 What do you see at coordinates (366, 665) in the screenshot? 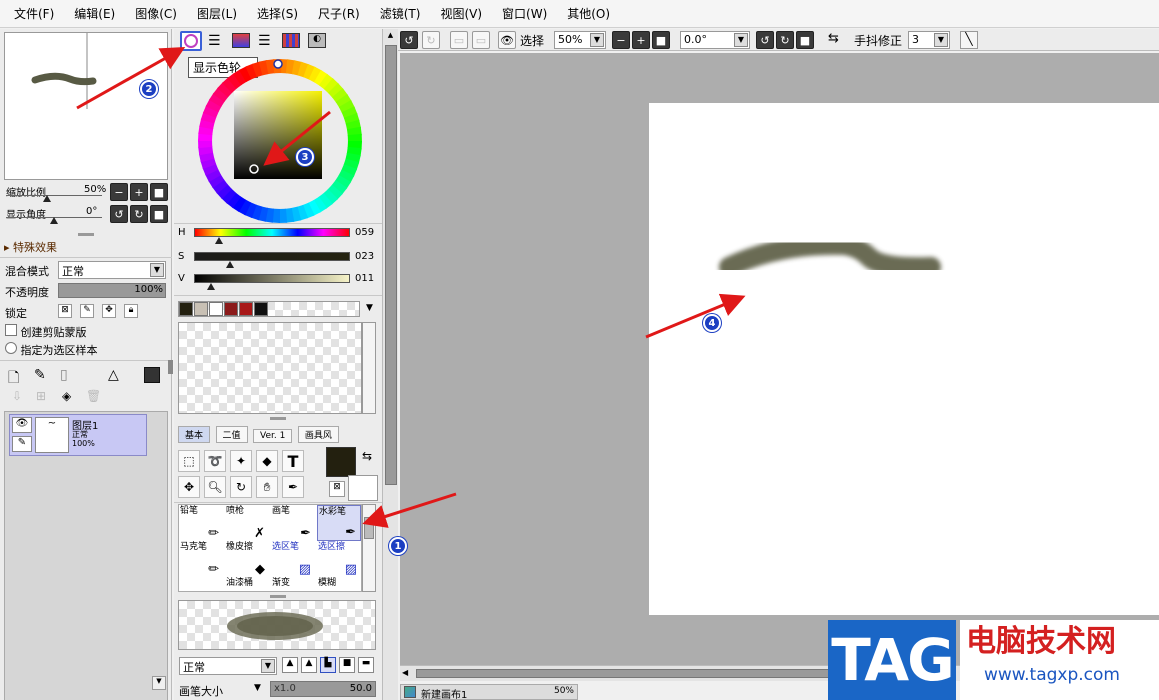
I see `shape-rect-icon: ▬` at bounding box center [366, 665].